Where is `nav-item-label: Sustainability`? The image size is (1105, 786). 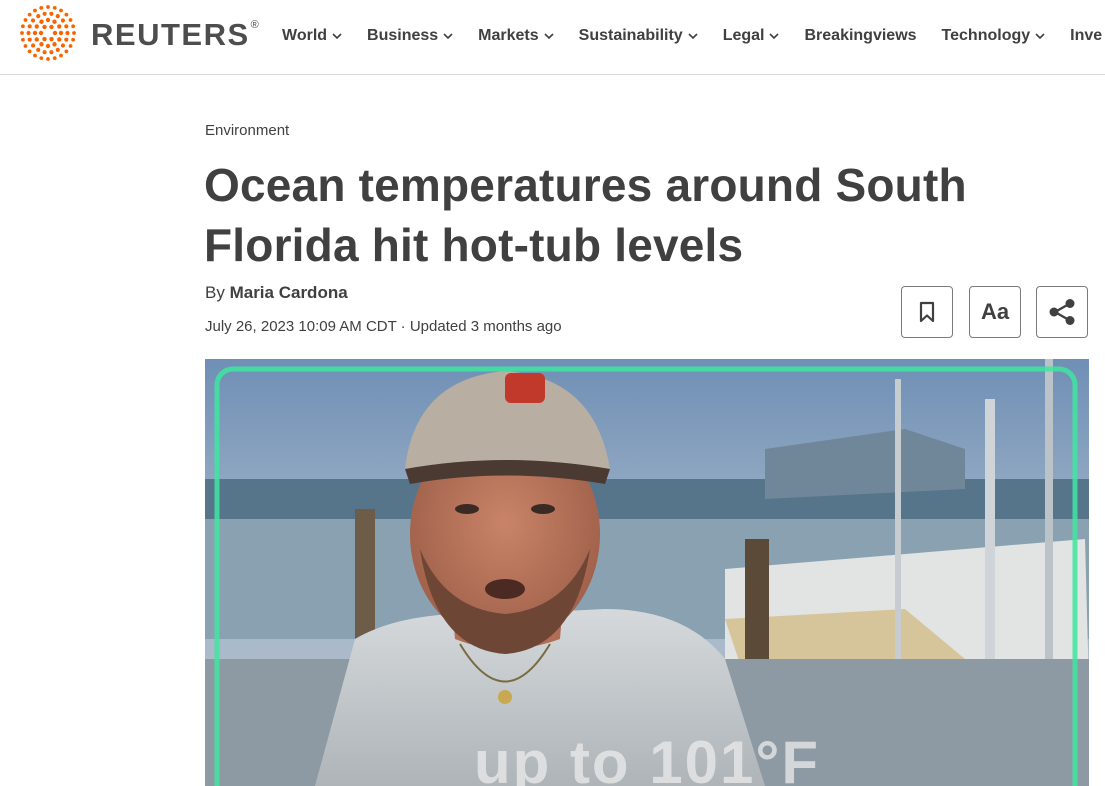
nav-item-label: Sustainability is located at coordinates (630, 35).